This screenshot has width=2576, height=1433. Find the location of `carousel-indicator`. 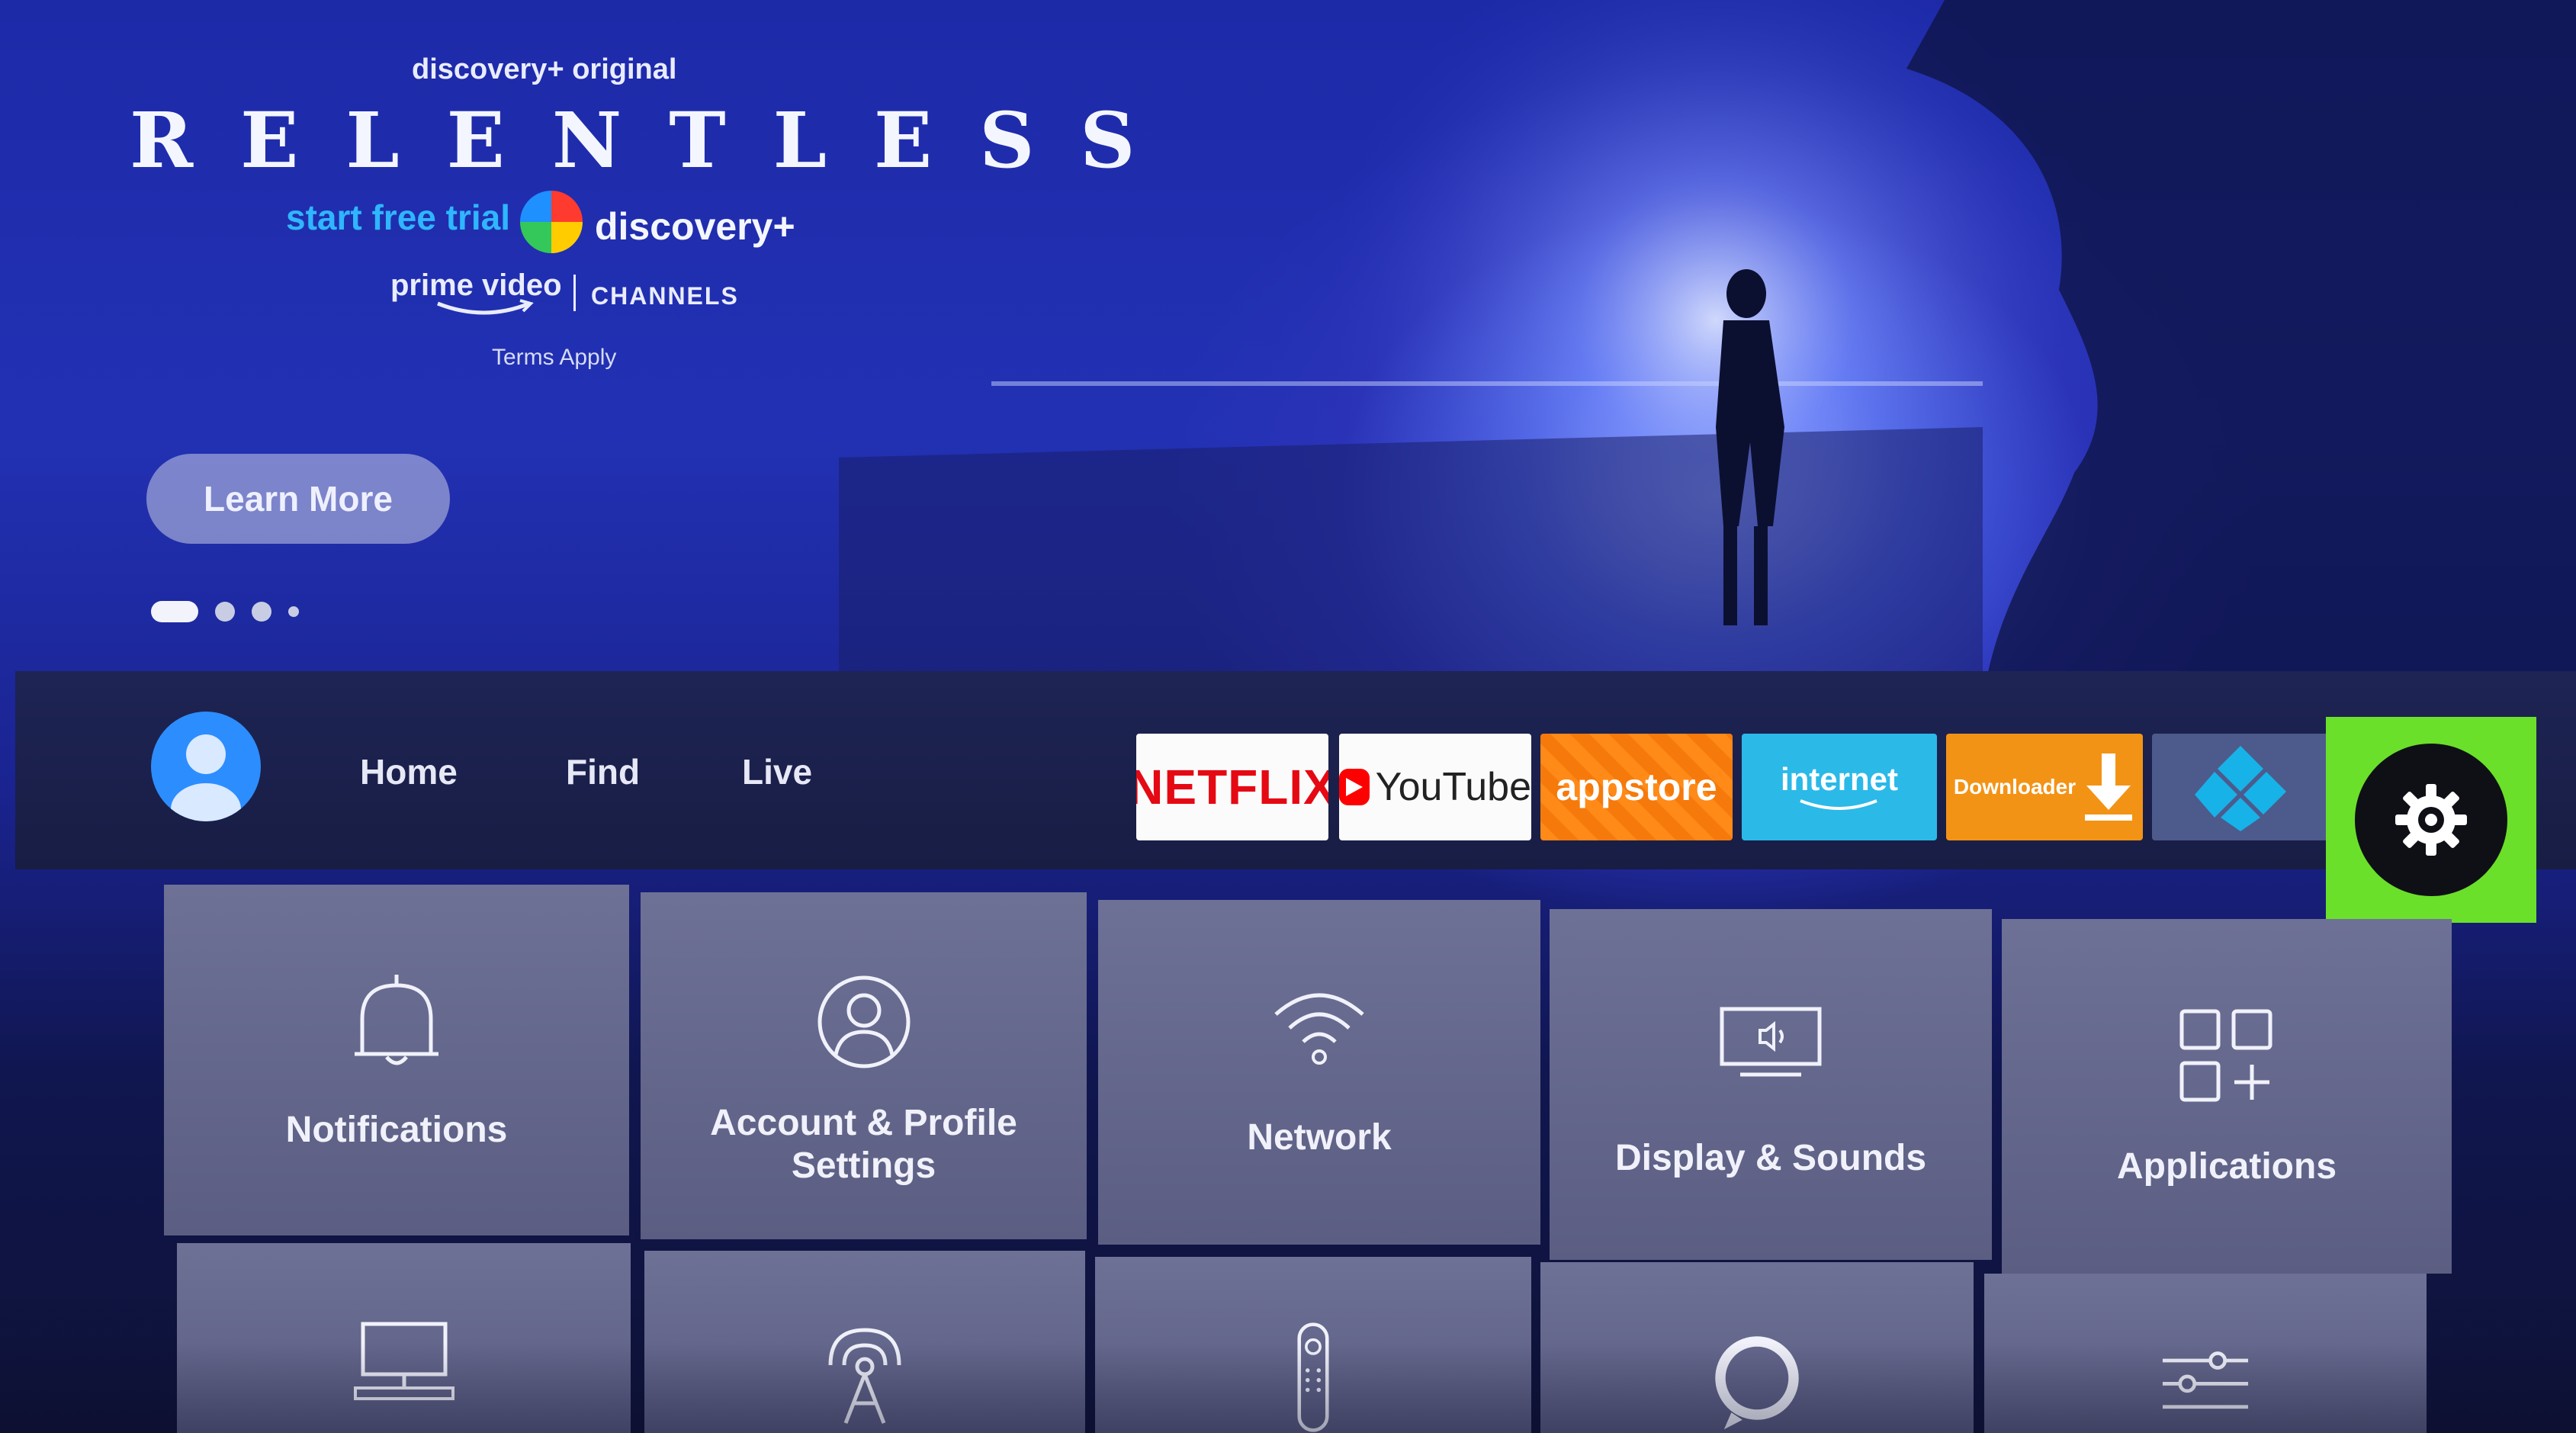

carousel-indicator is located at coordinates (225, 611).